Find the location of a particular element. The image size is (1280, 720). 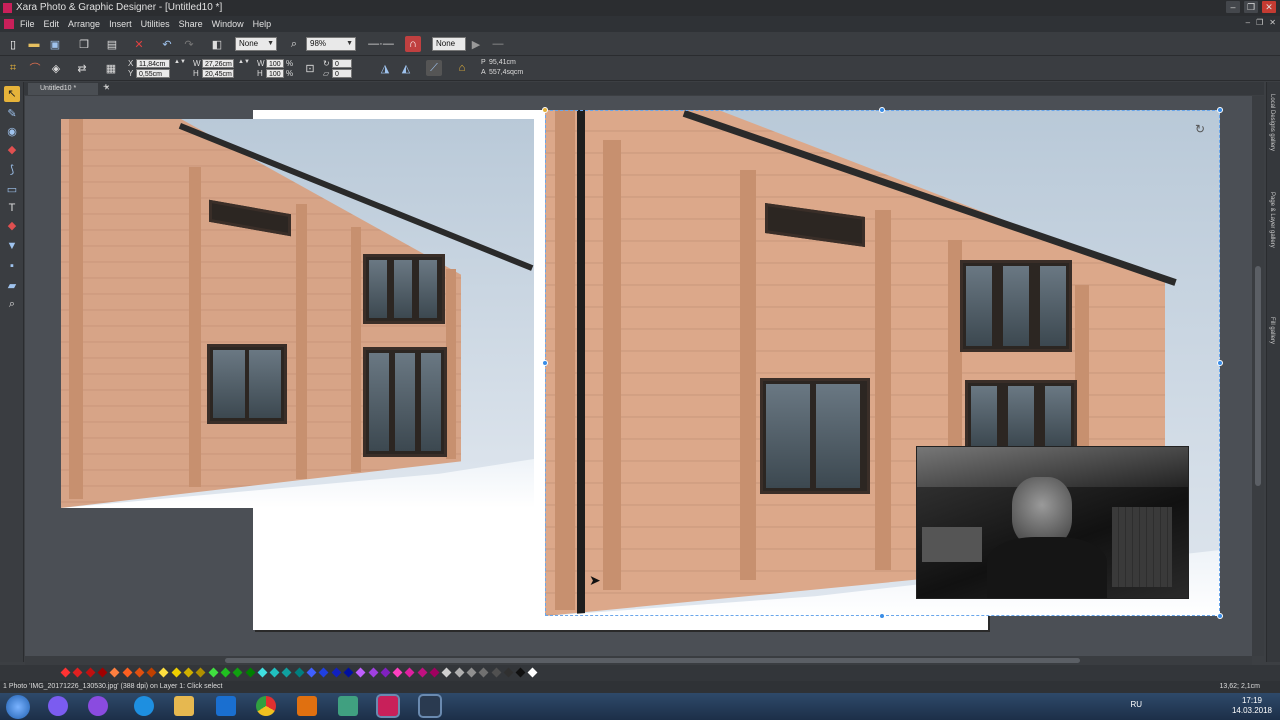

rectangle-tool-icon: ▭ is located at coordinates (12, 190).